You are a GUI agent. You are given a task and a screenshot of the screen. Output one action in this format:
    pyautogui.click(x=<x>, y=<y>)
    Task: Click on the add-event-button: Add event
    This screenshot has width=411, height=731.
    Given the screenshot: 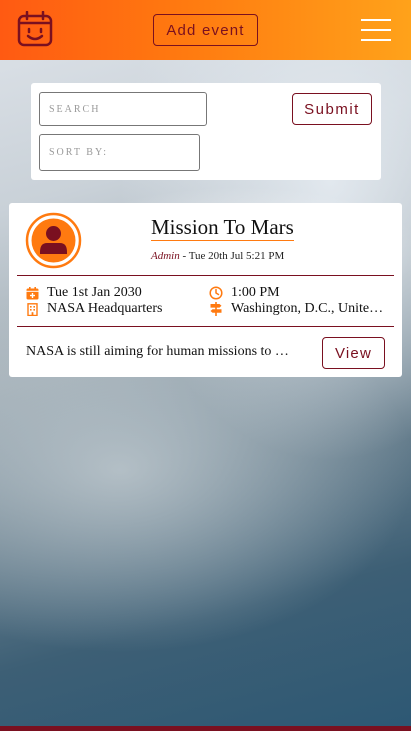 What is the action you would take?
    pyautogui.click(x=205, y=30)
    